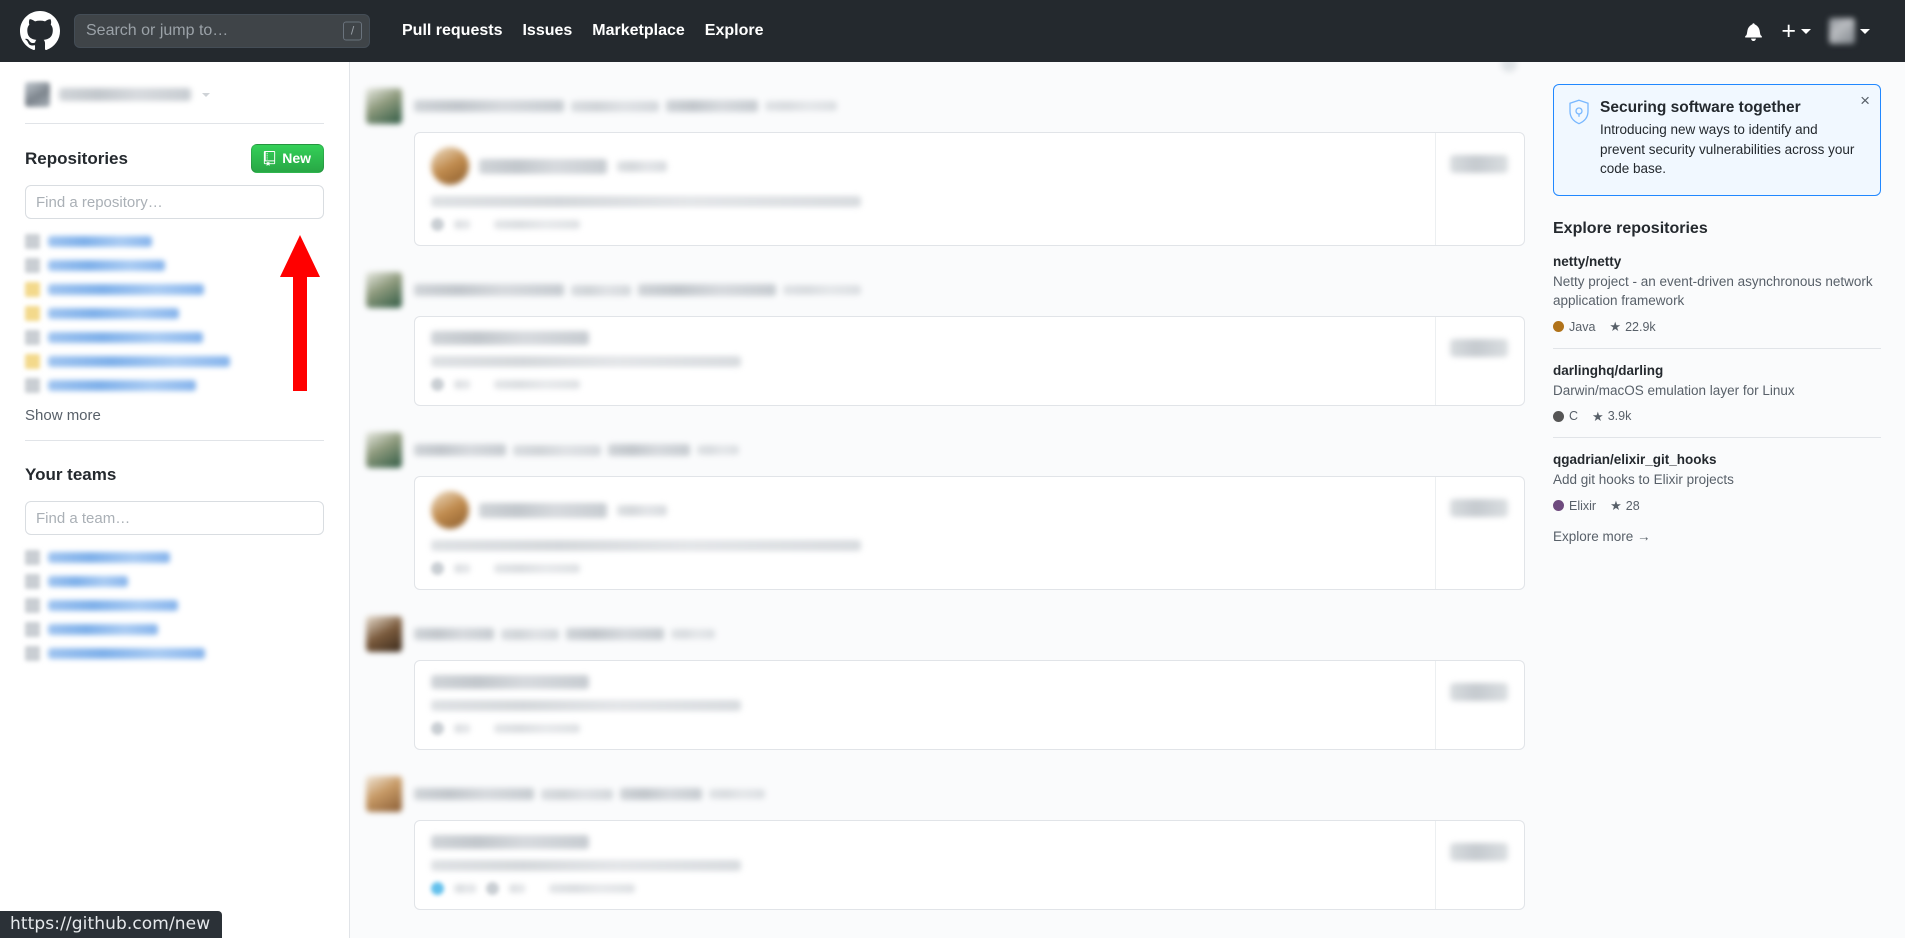 The width and height of the screenshot is (1905, 938). I want to click on repository-stars: ★ 3.9k, so click(1611, 416).